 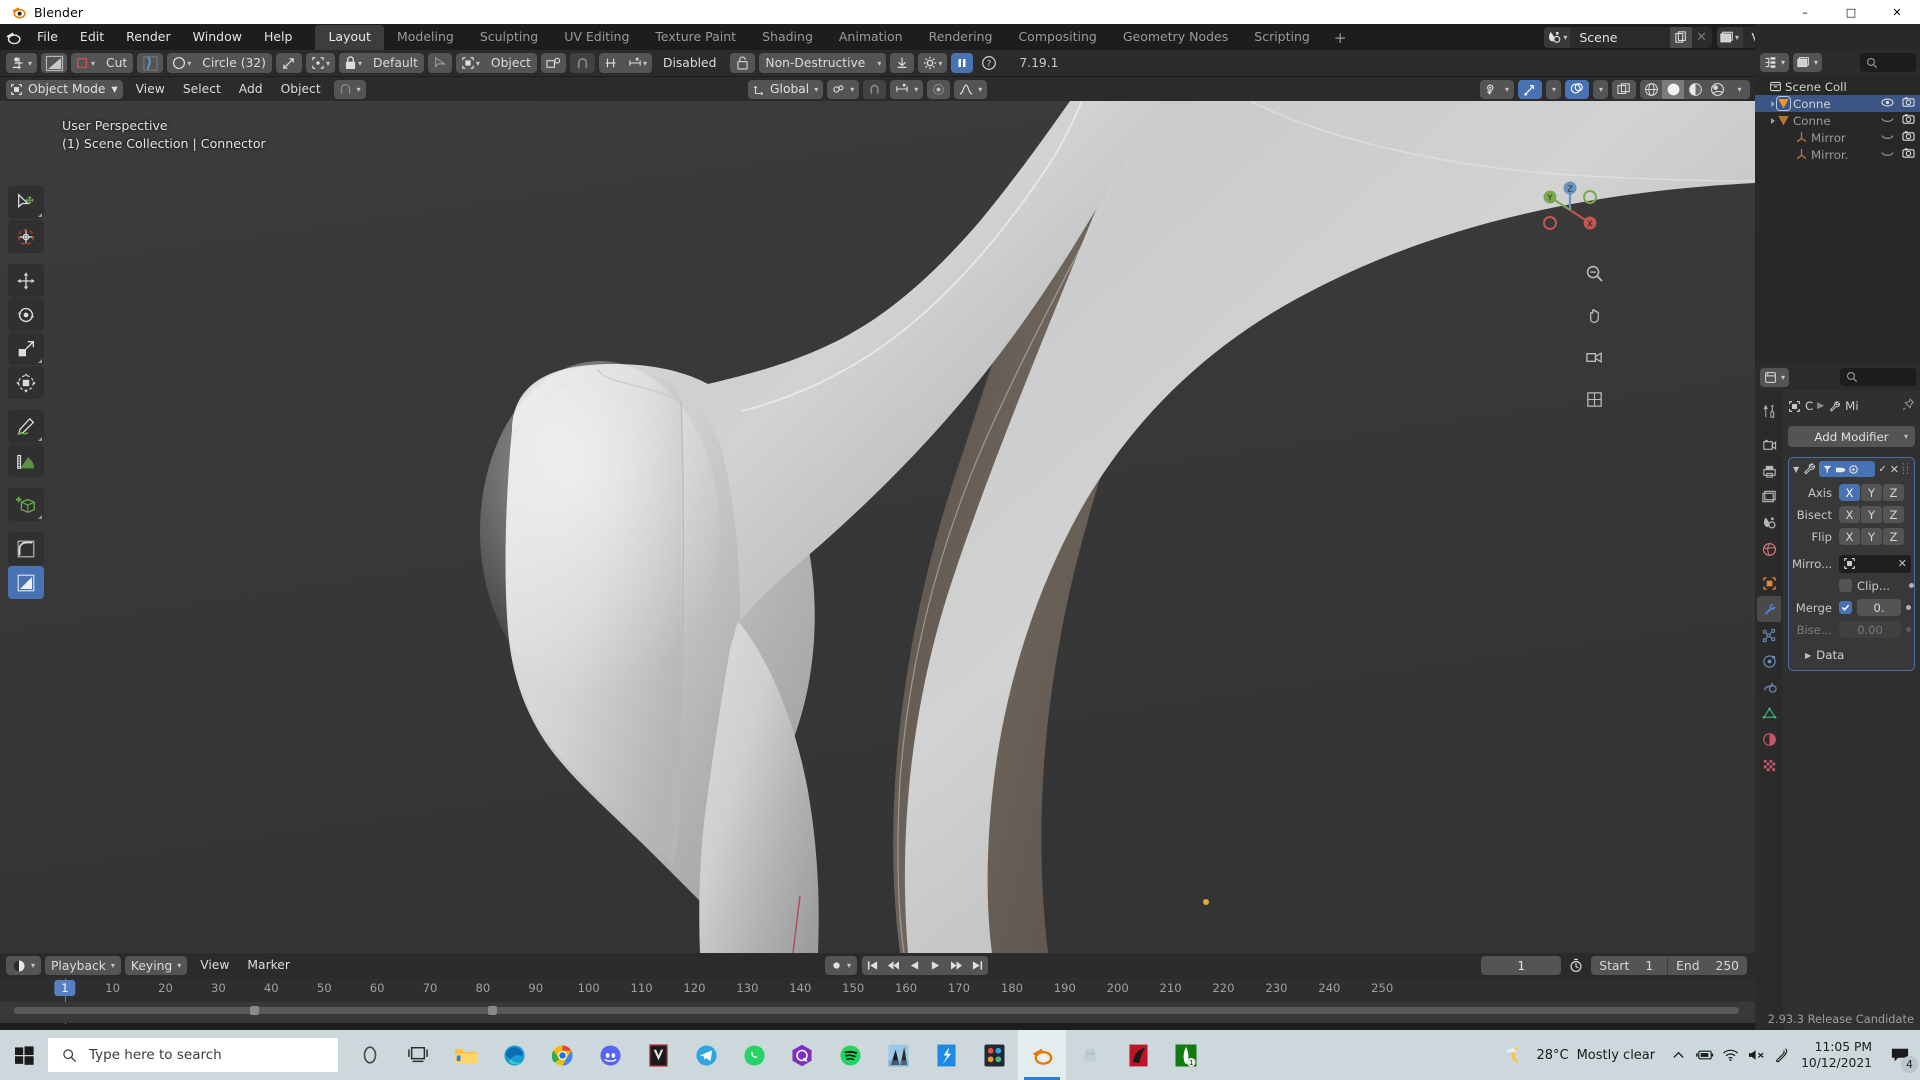 What do you see at coordinates (1739, 89) in the screenshot?
I see `shading-options-dropdown: ▾` at bounding box center [1739, 89].